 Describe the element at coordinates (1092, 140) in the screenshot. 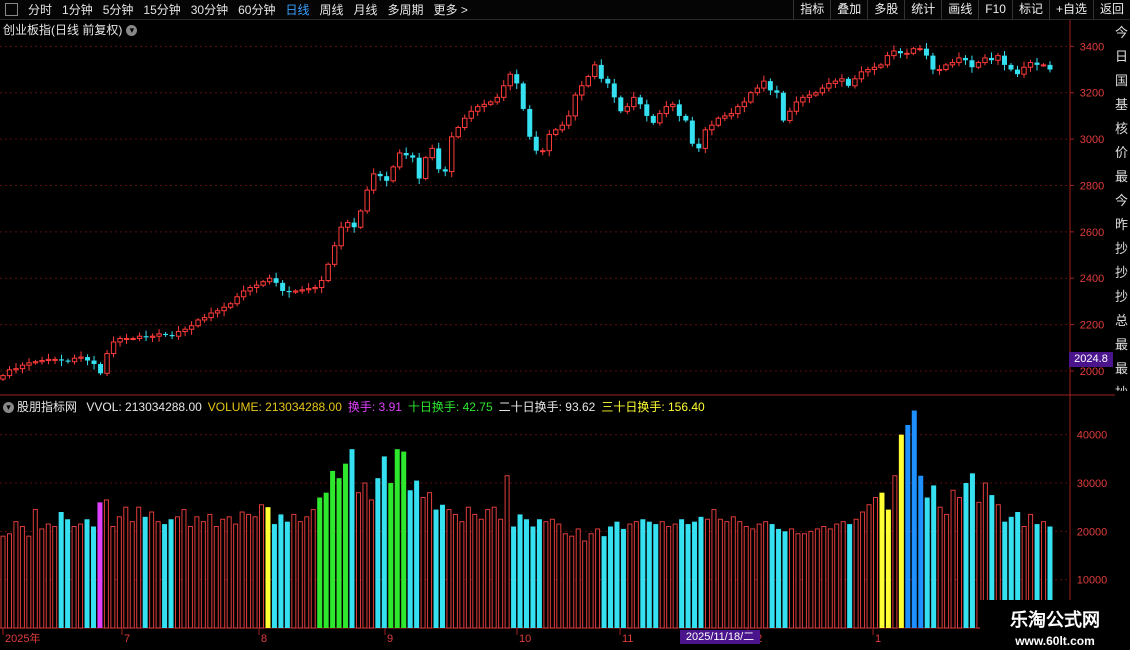

I see `price-tick-label: 3000` at that location.